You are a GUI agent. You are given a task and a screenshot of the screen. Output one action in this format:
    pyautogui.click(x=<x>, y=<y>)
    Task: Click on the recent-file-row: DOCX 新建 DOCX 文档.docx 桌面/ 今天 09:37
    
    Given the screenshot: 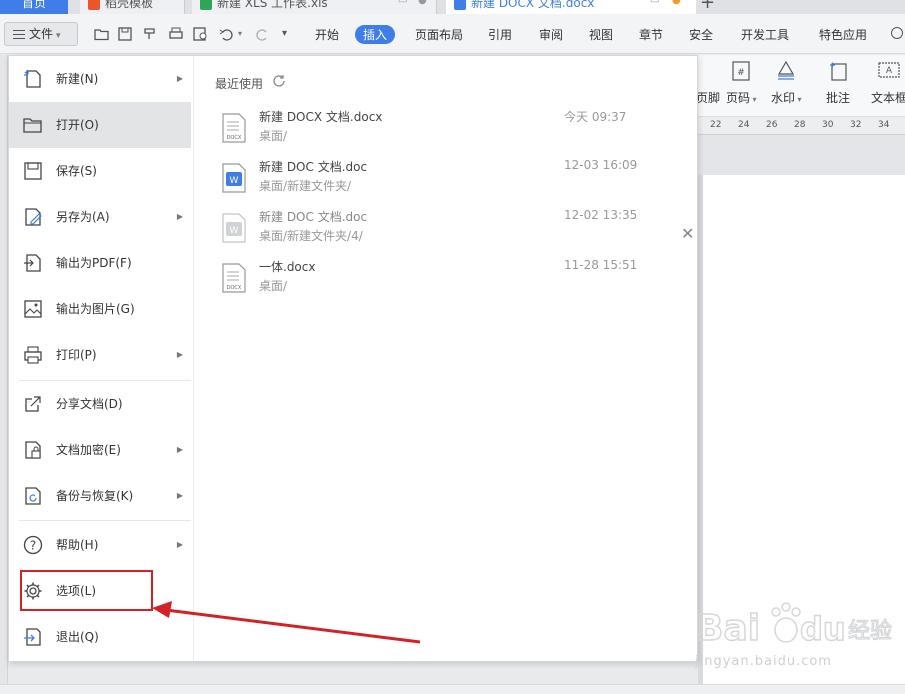 What is the action you would take?
    pyautogui.click(x=439, y=131)
    